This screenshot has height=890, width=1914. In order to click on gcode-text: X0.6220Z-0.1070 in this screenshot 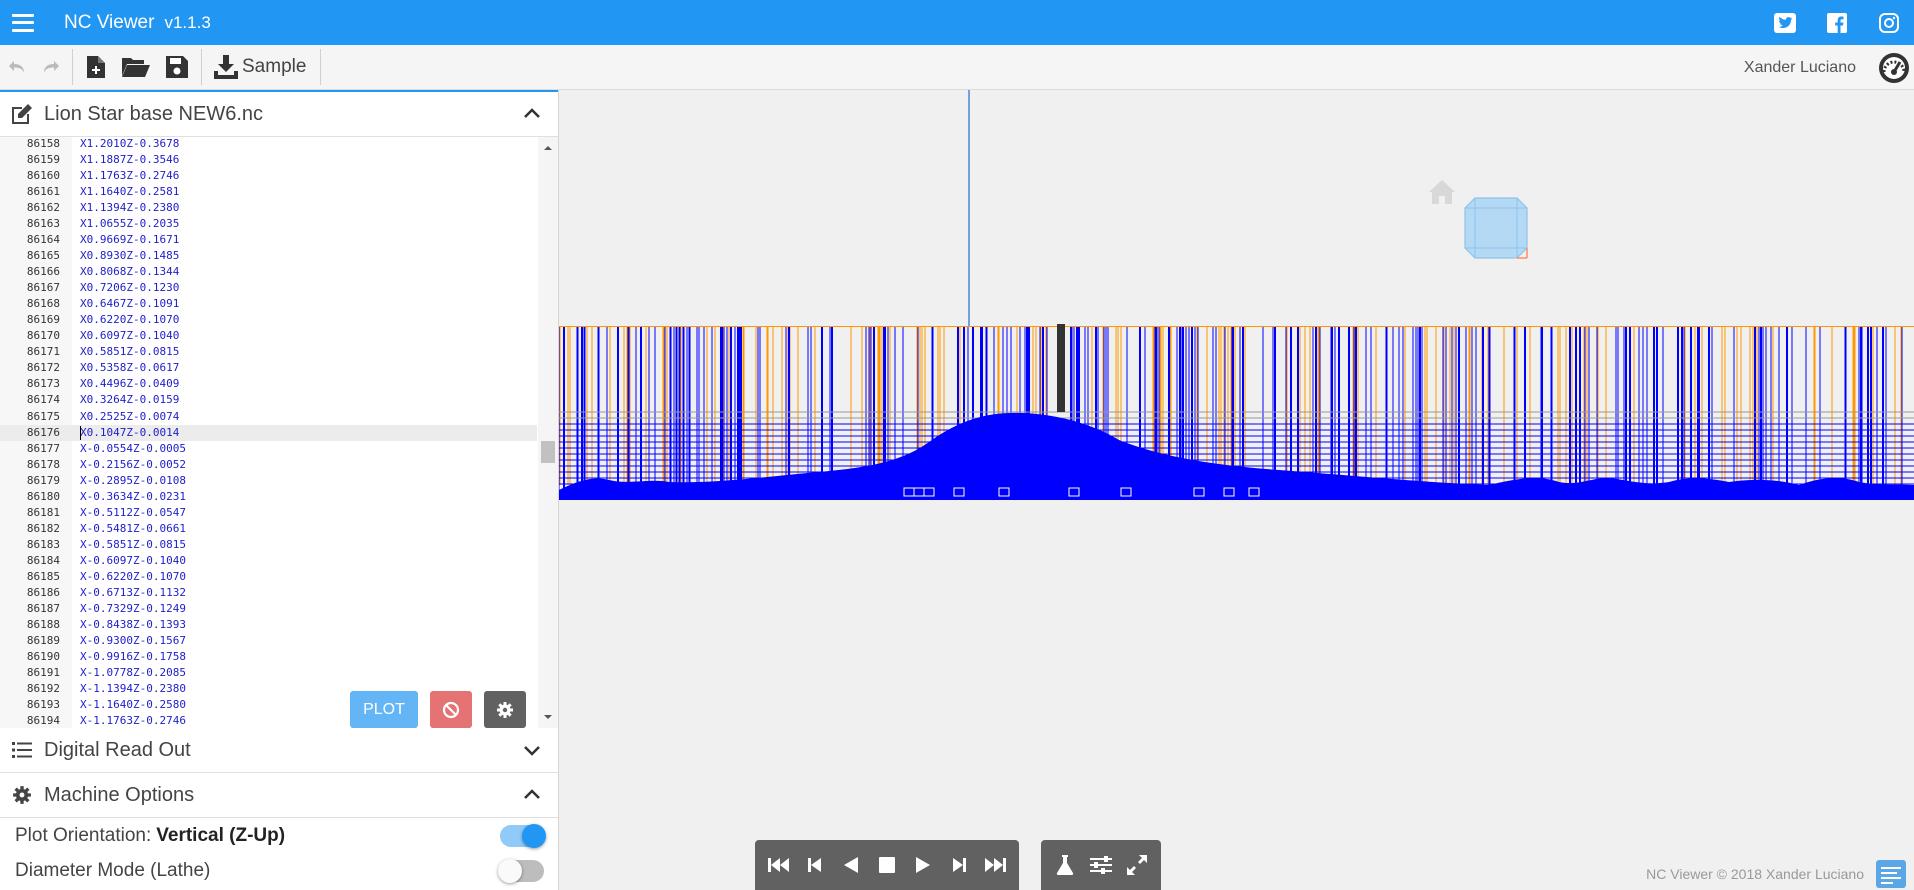, I will do `click(130, 320)`.